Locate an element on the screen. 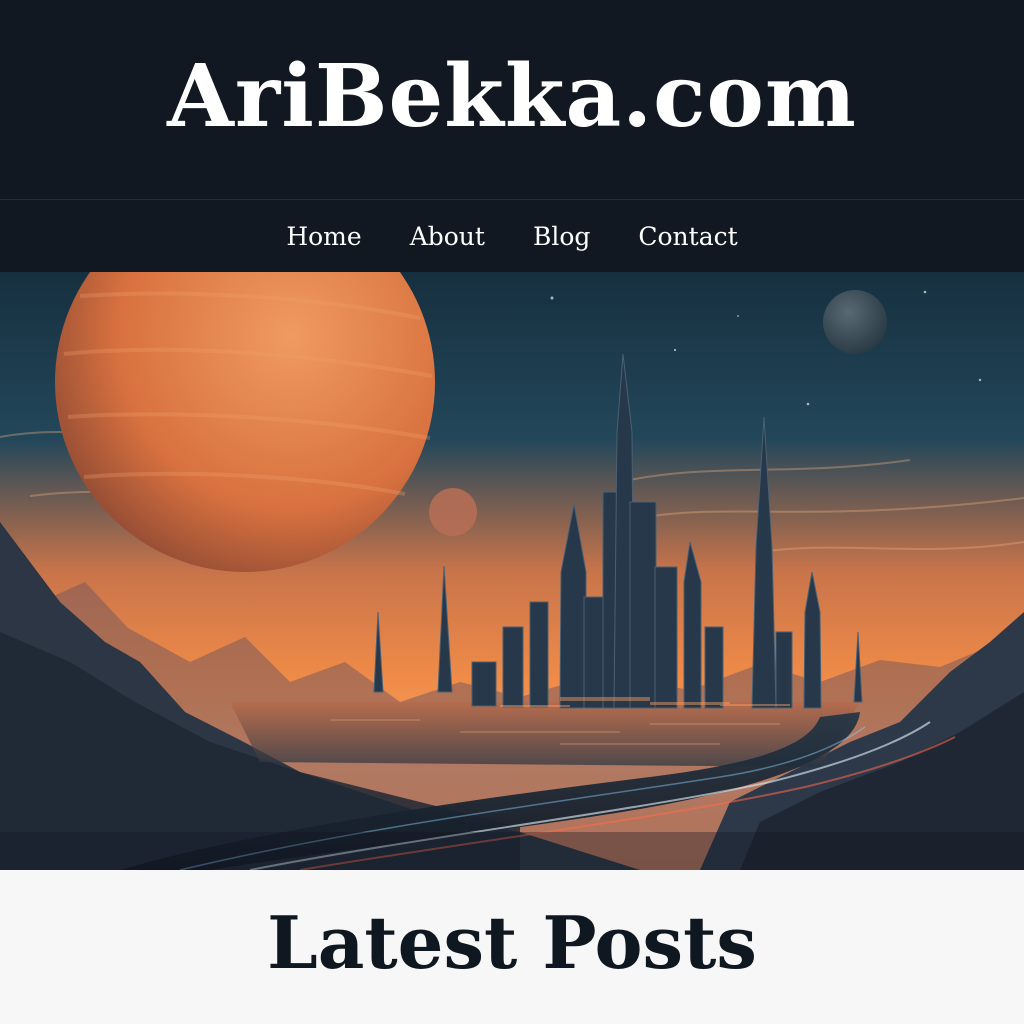  nav-home-link: Home is located at coordinates (323, 236).